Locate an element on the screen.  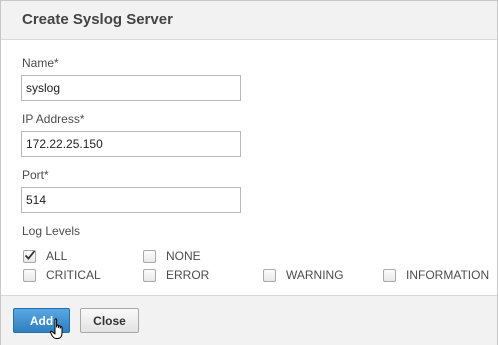
log-level-information: INFORMATION is located at coordinates (436, 275).